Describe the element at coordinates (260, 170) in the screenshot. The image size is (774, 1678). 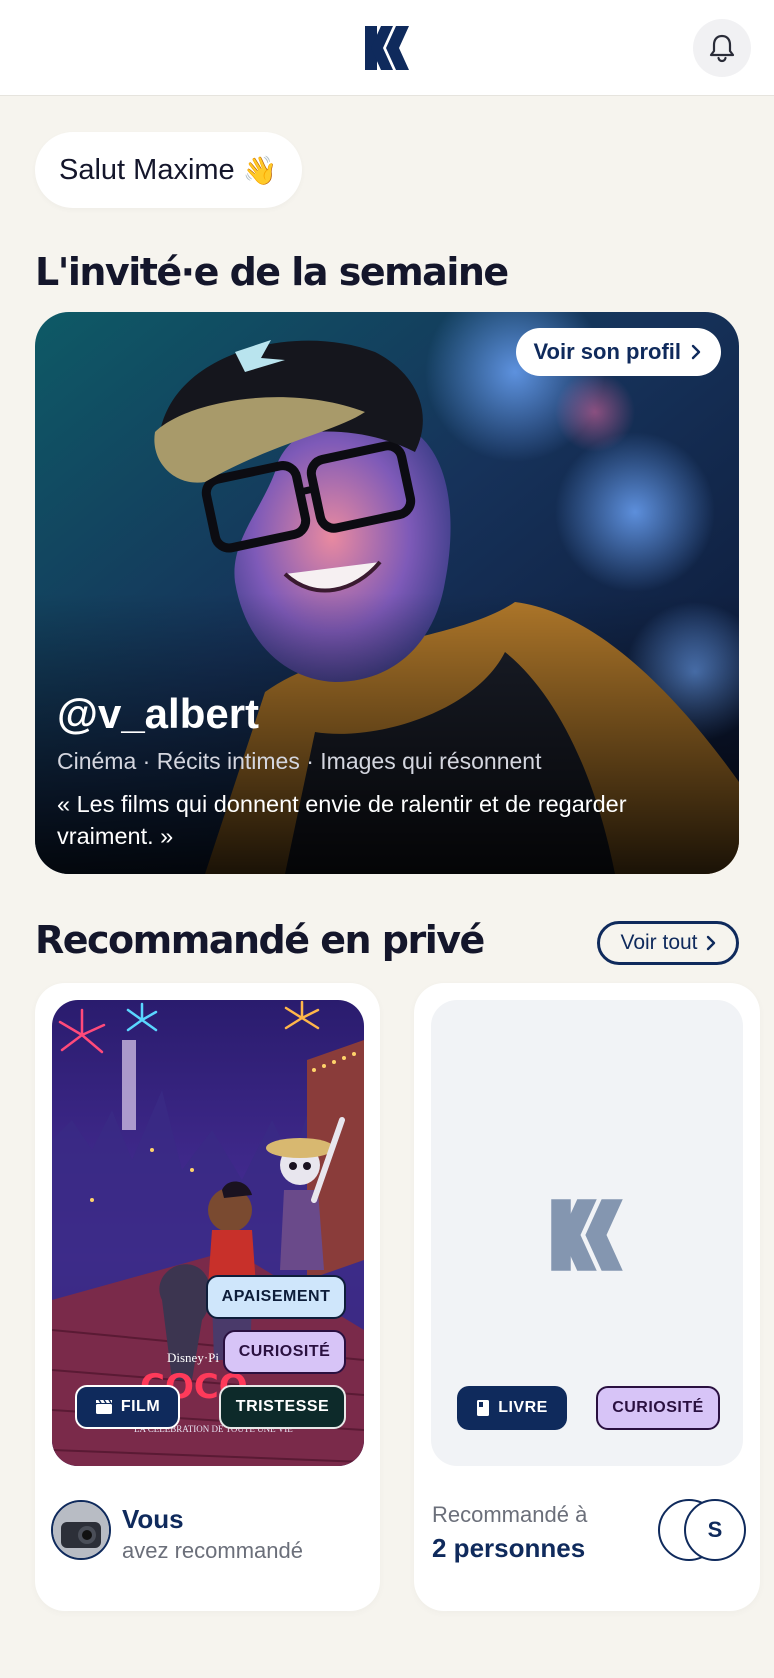
I see `wave-emoji: 👋` at that location.